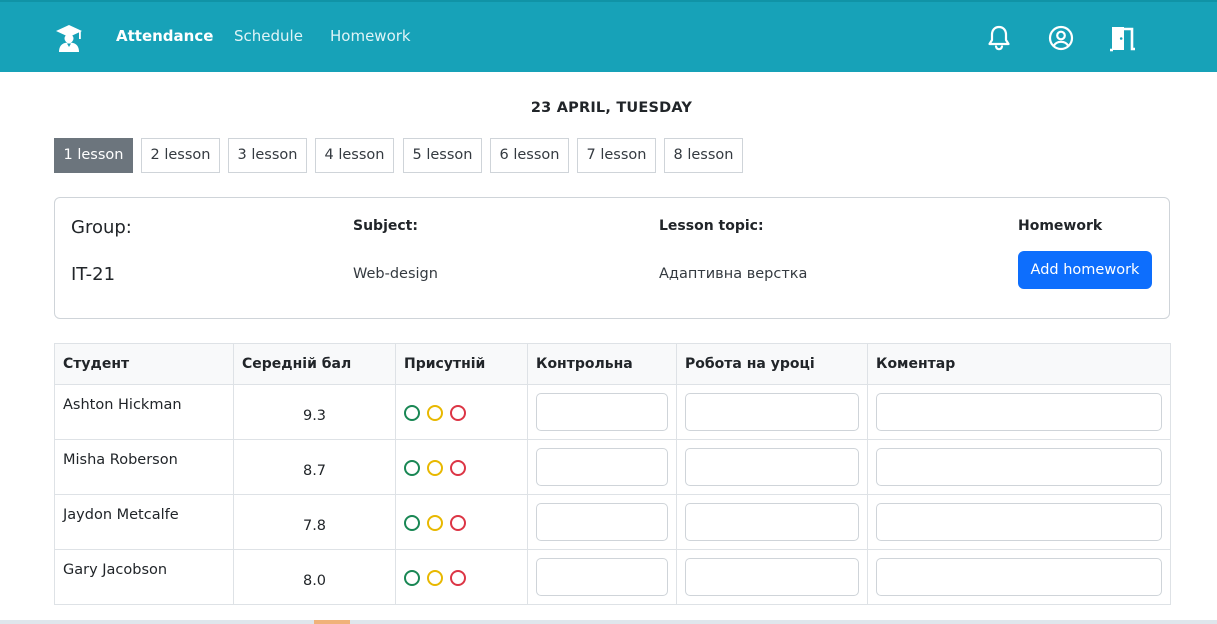  I want to click on table-row: Misha Roberson 8.7, so click(612, 467).